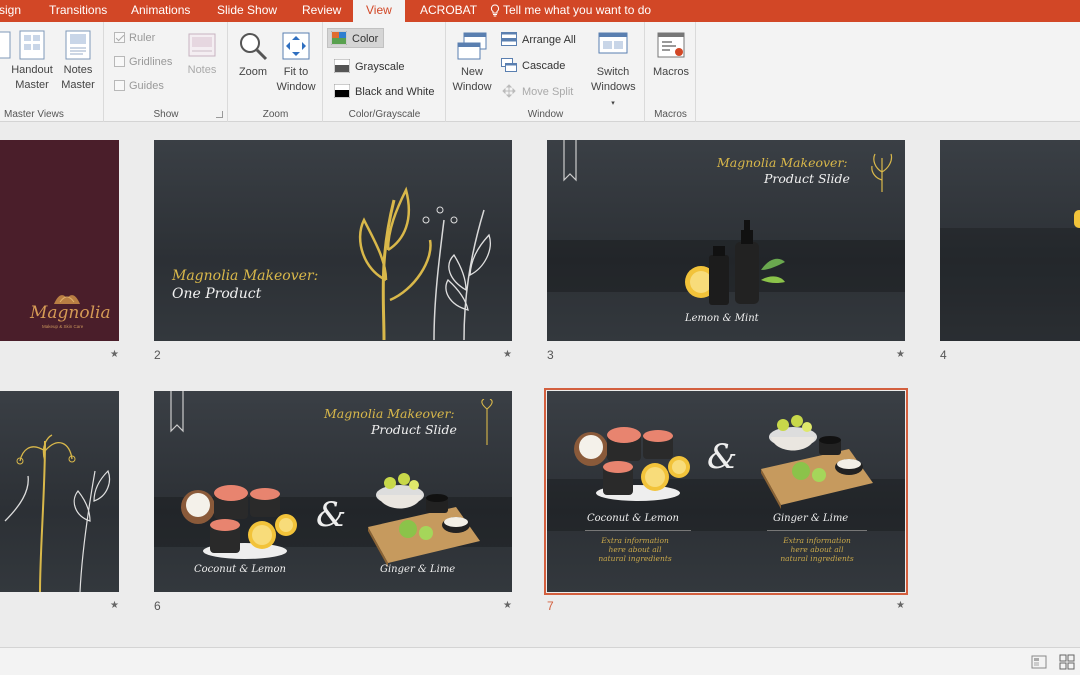  I want to click on tab-view: View, so click(379, 12).